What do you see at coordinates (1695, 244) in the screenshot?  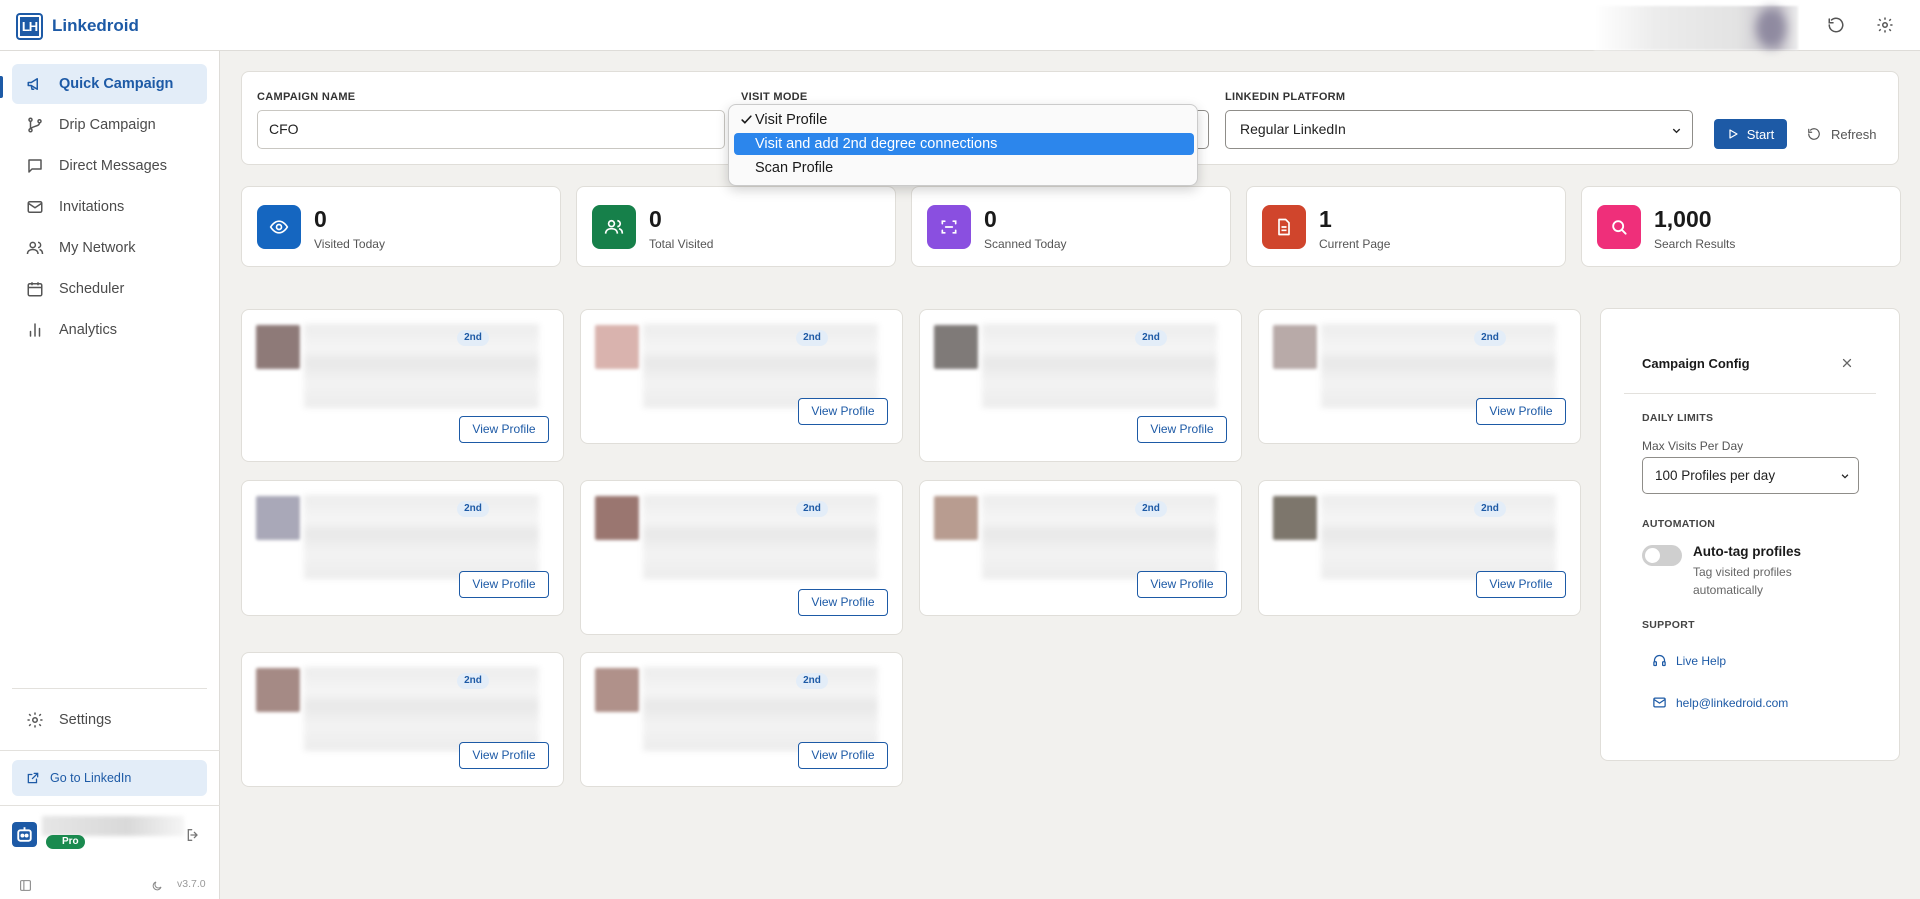 I see `stat-label: Search Results` at bounding box center [1695, 244].